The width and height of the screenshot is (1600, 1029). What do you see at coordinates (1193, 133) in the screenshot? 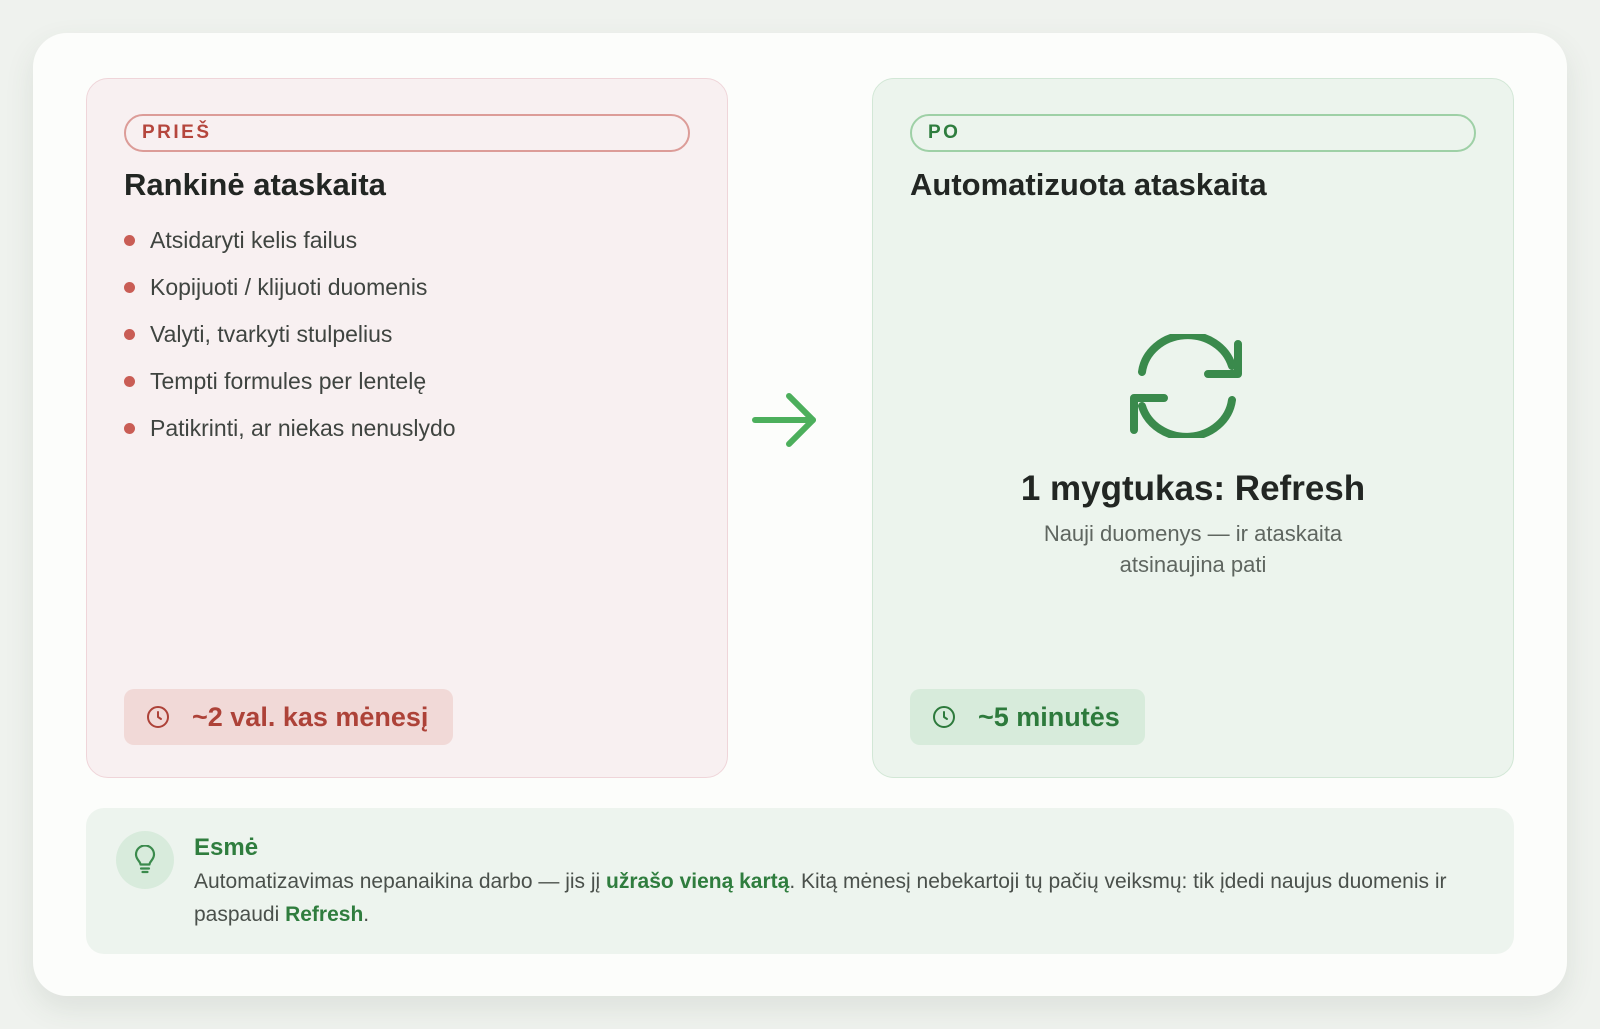
I see `after-tag: PO` at bounding box center [1193, 133].